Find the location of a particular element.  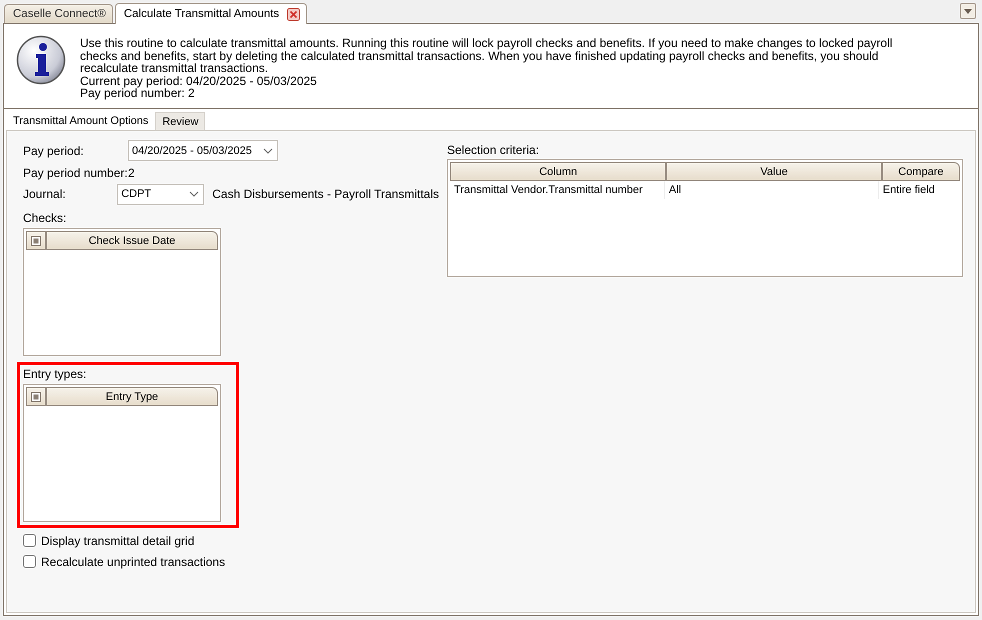

info-line: Current pay period: 04/20/2025 - 05/03/2025 is located at coordinates (199, 80).